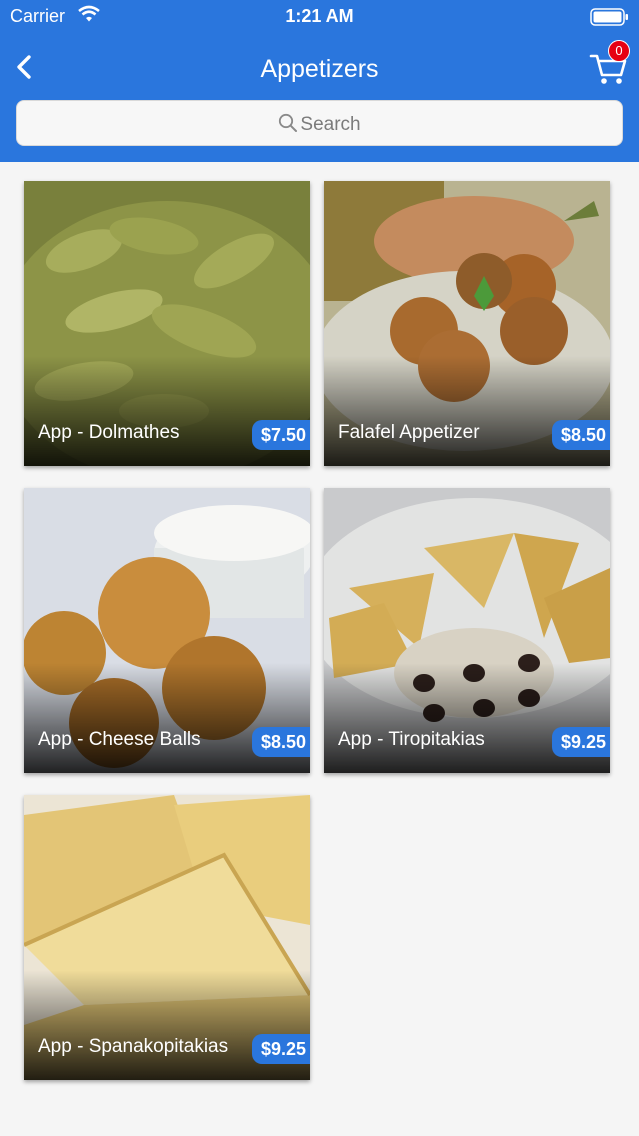 The image size is (639, 1136). Describe the element at coordinates (609, 17) in the screenshot. I see `battery-icon` at that location.